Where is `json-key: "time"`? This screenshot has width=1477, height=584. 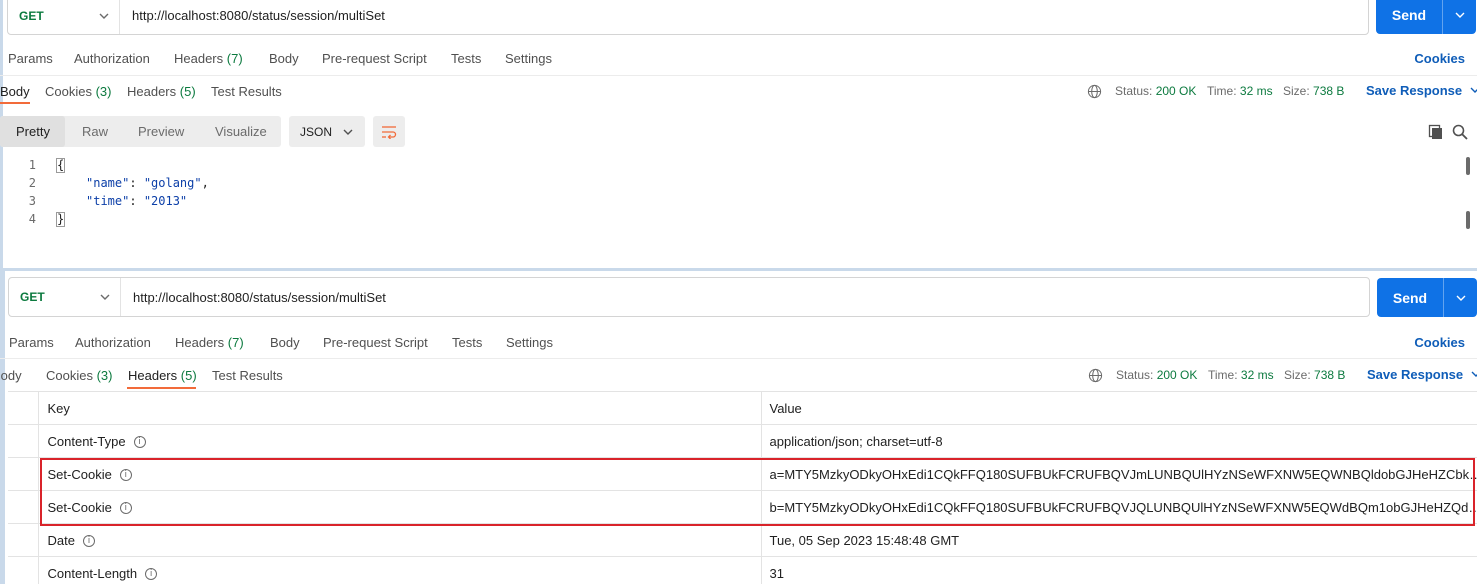 json-key: "time" is located at coordinates (108, 201).